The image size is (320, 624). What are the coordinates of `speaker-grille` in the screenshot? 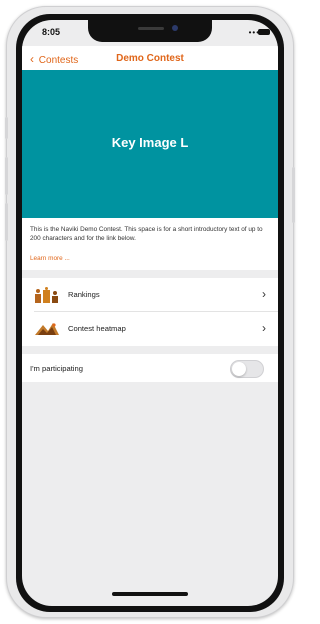 It's located at (151, 28).